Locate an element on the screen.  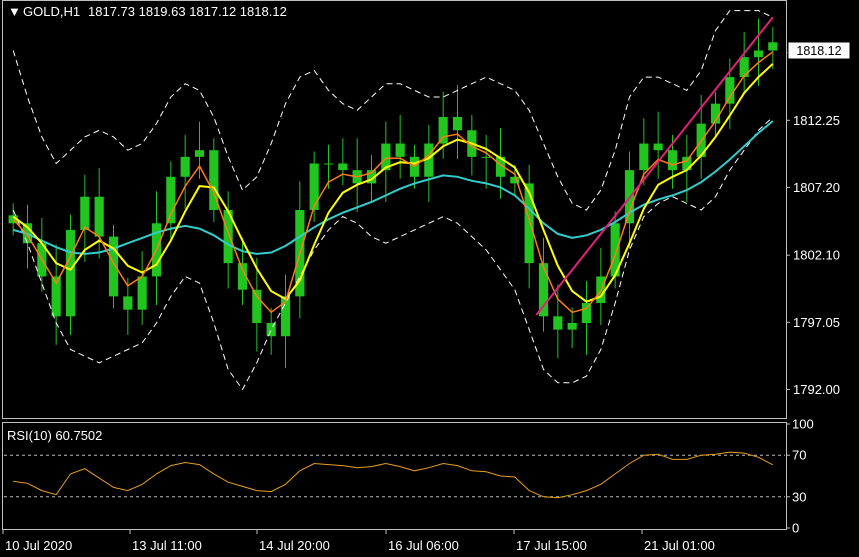
price-axis-label: 1802.10 is located at coordinates (816, 255).